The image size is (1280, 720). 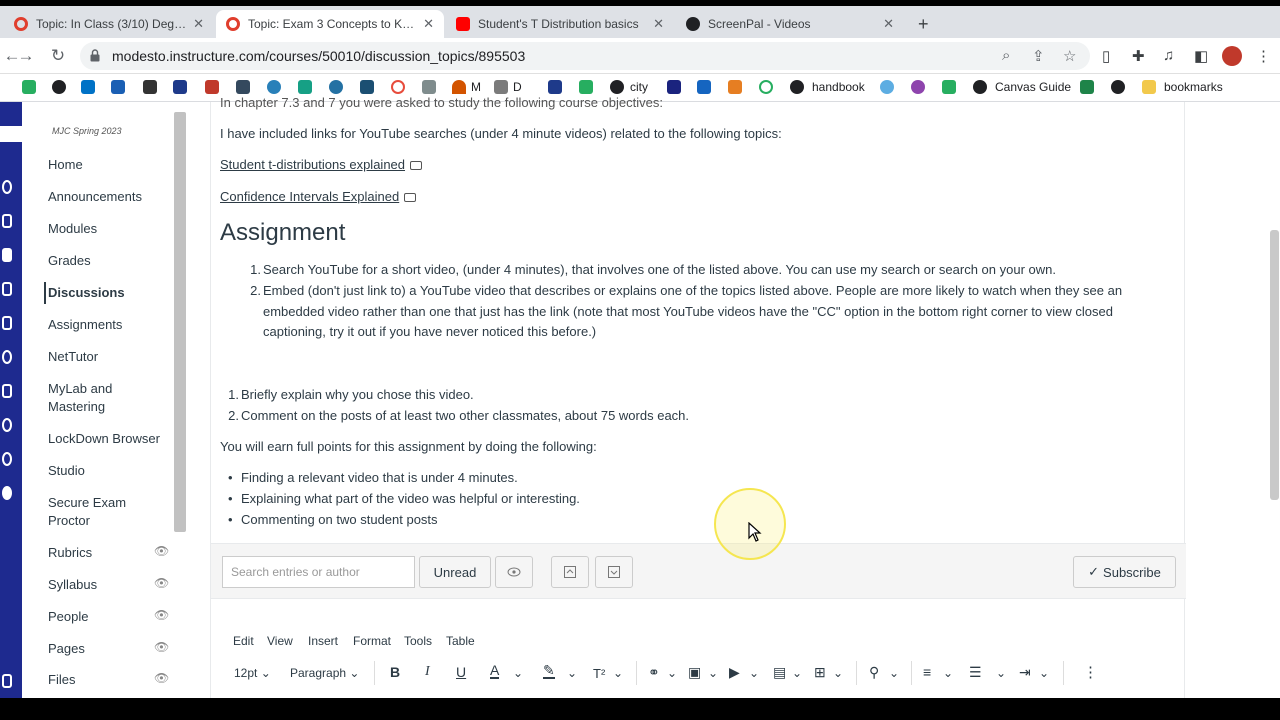 I want to click on nav-modules: Modules, so click(x=113, y=229).